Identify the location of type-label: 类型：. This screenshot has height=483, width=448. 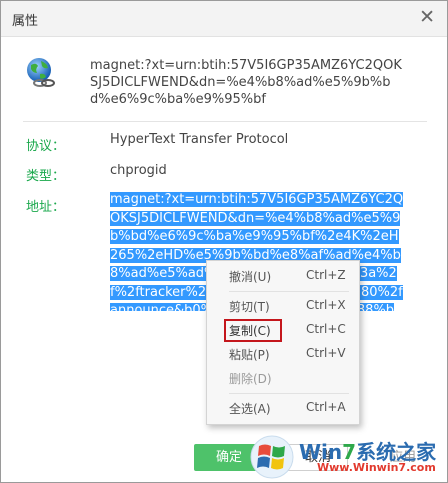
(46, 176).